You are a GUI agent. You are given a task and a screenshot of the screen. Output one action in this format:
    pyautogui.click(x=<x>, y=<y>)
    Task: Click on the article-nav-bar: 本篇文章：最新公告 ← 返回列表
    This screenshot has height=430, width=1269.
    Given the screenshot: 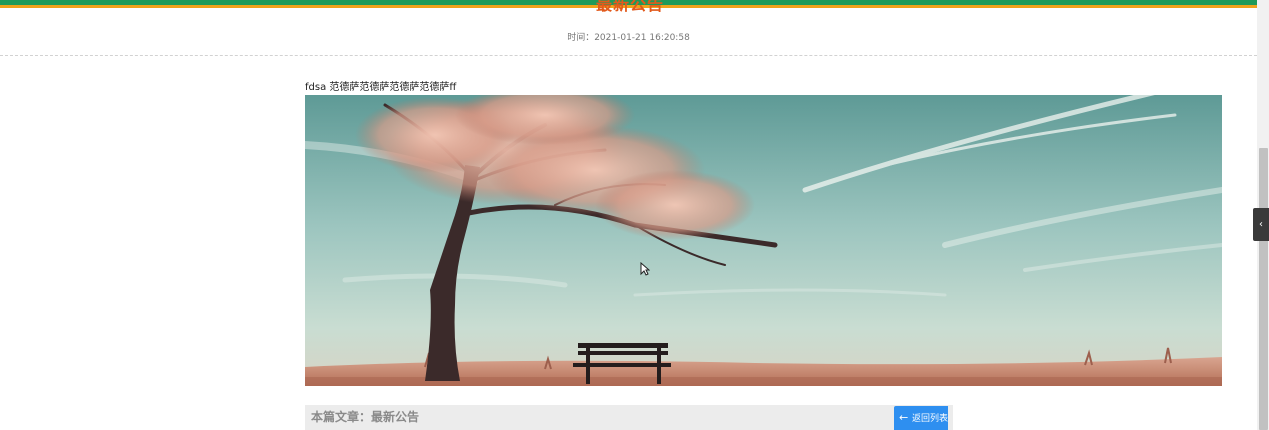 What is the action you would take?
    pyautogui.click(x=629, y=417)
    